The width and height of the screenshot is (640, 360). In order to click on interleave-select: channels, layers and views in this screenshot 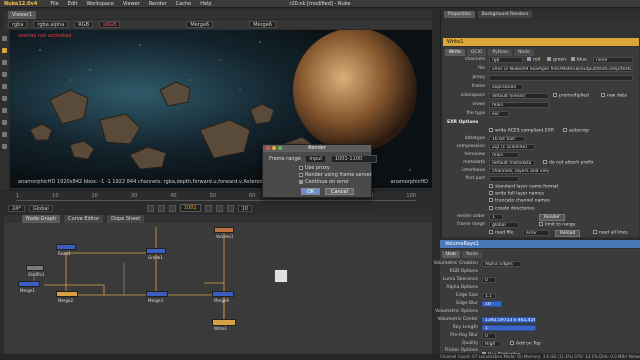, I will do `click(519, 171)`.